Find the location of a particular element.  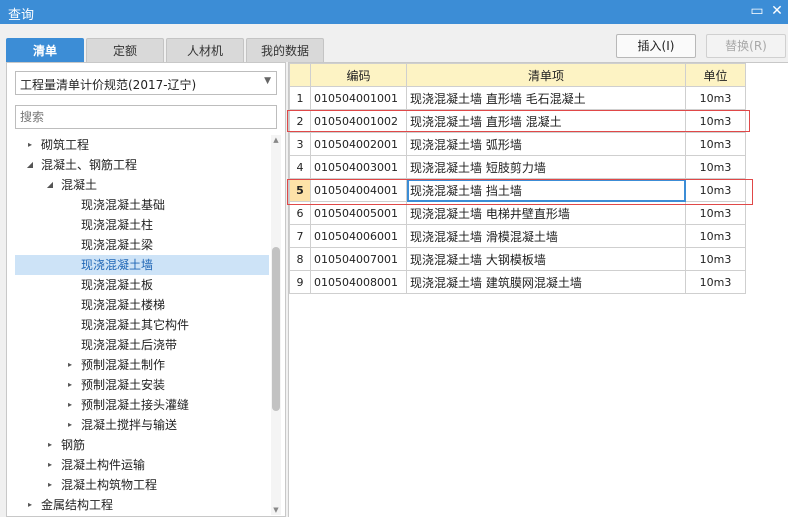

table-row: 4 010504003001 现浇混凝土墙 短肢剪力墙 10m3 is located at coordinates (517, 167).